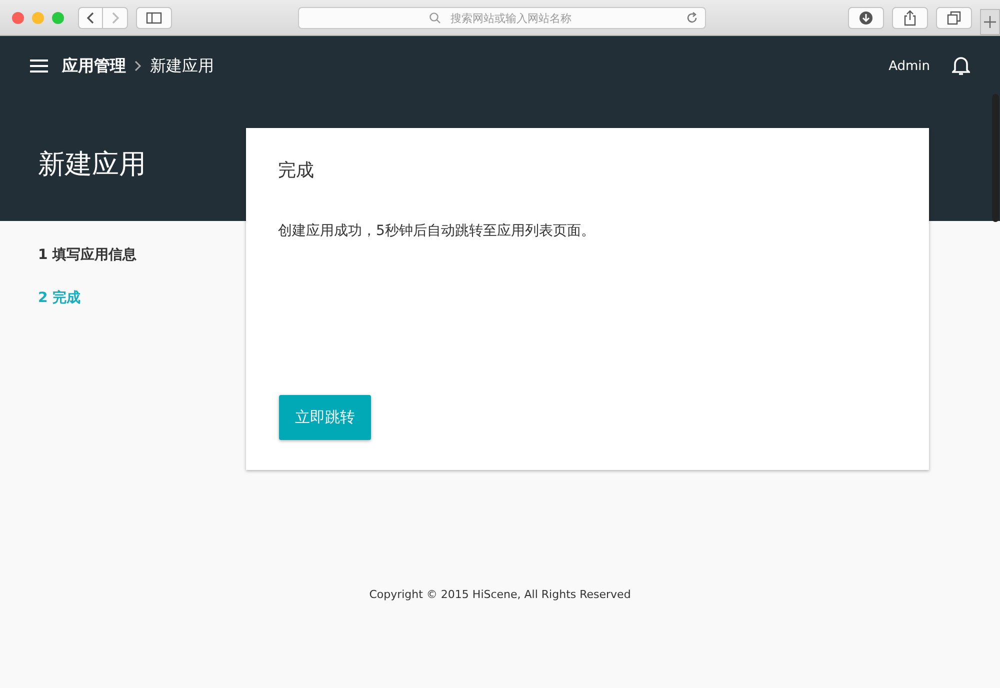 This screenshot has height=688, width=1000. I want to click on download-icon, so click(866, 17).